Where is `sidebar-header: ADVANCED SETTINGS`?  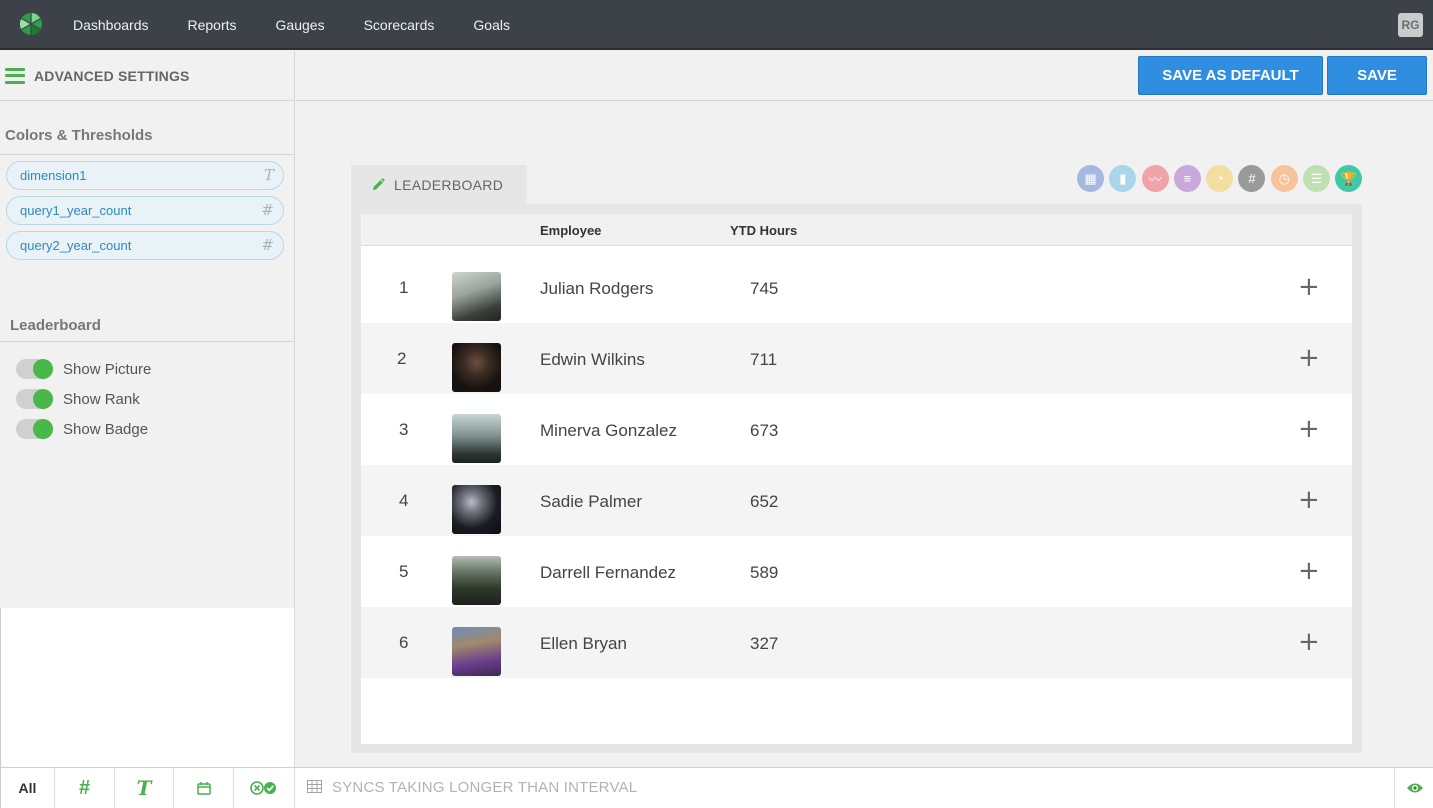
sidebar-header: ADVANCED SETTINGS is located at coordinates (147, 76).